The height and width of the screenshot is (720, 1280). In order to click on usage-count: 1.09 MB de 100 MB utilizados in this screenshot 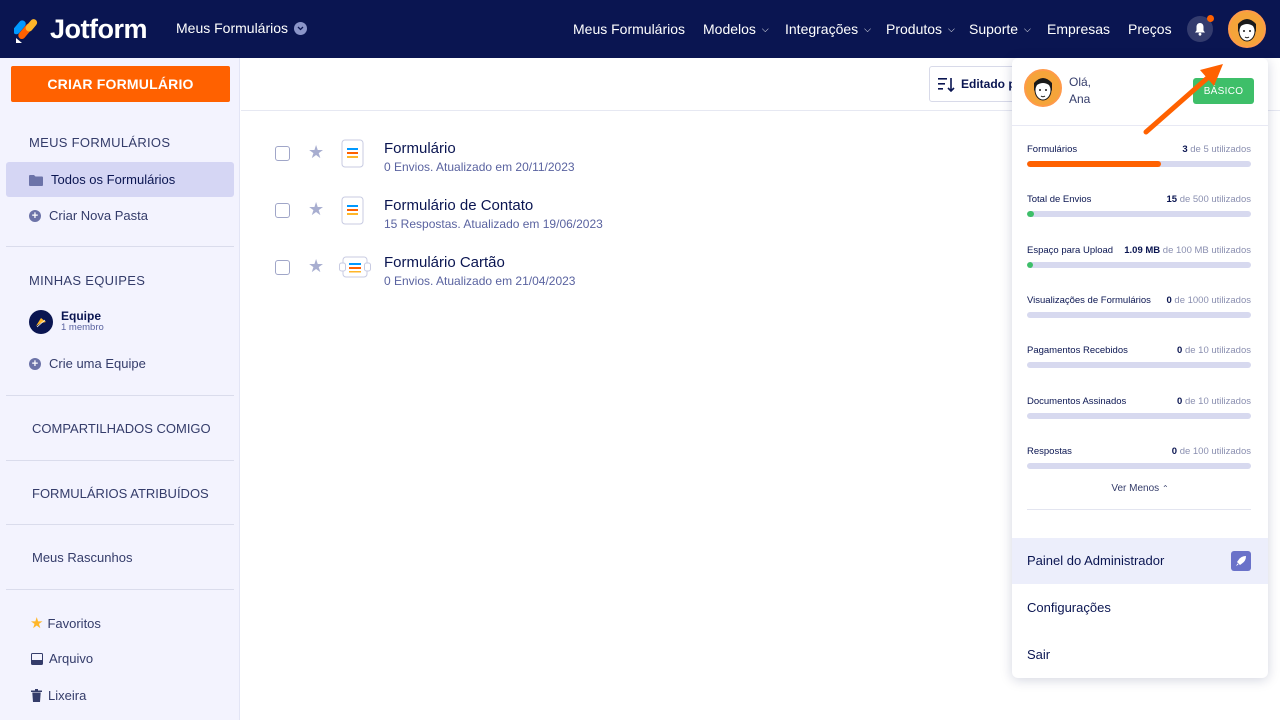, I will do `click(1187, 250)`.